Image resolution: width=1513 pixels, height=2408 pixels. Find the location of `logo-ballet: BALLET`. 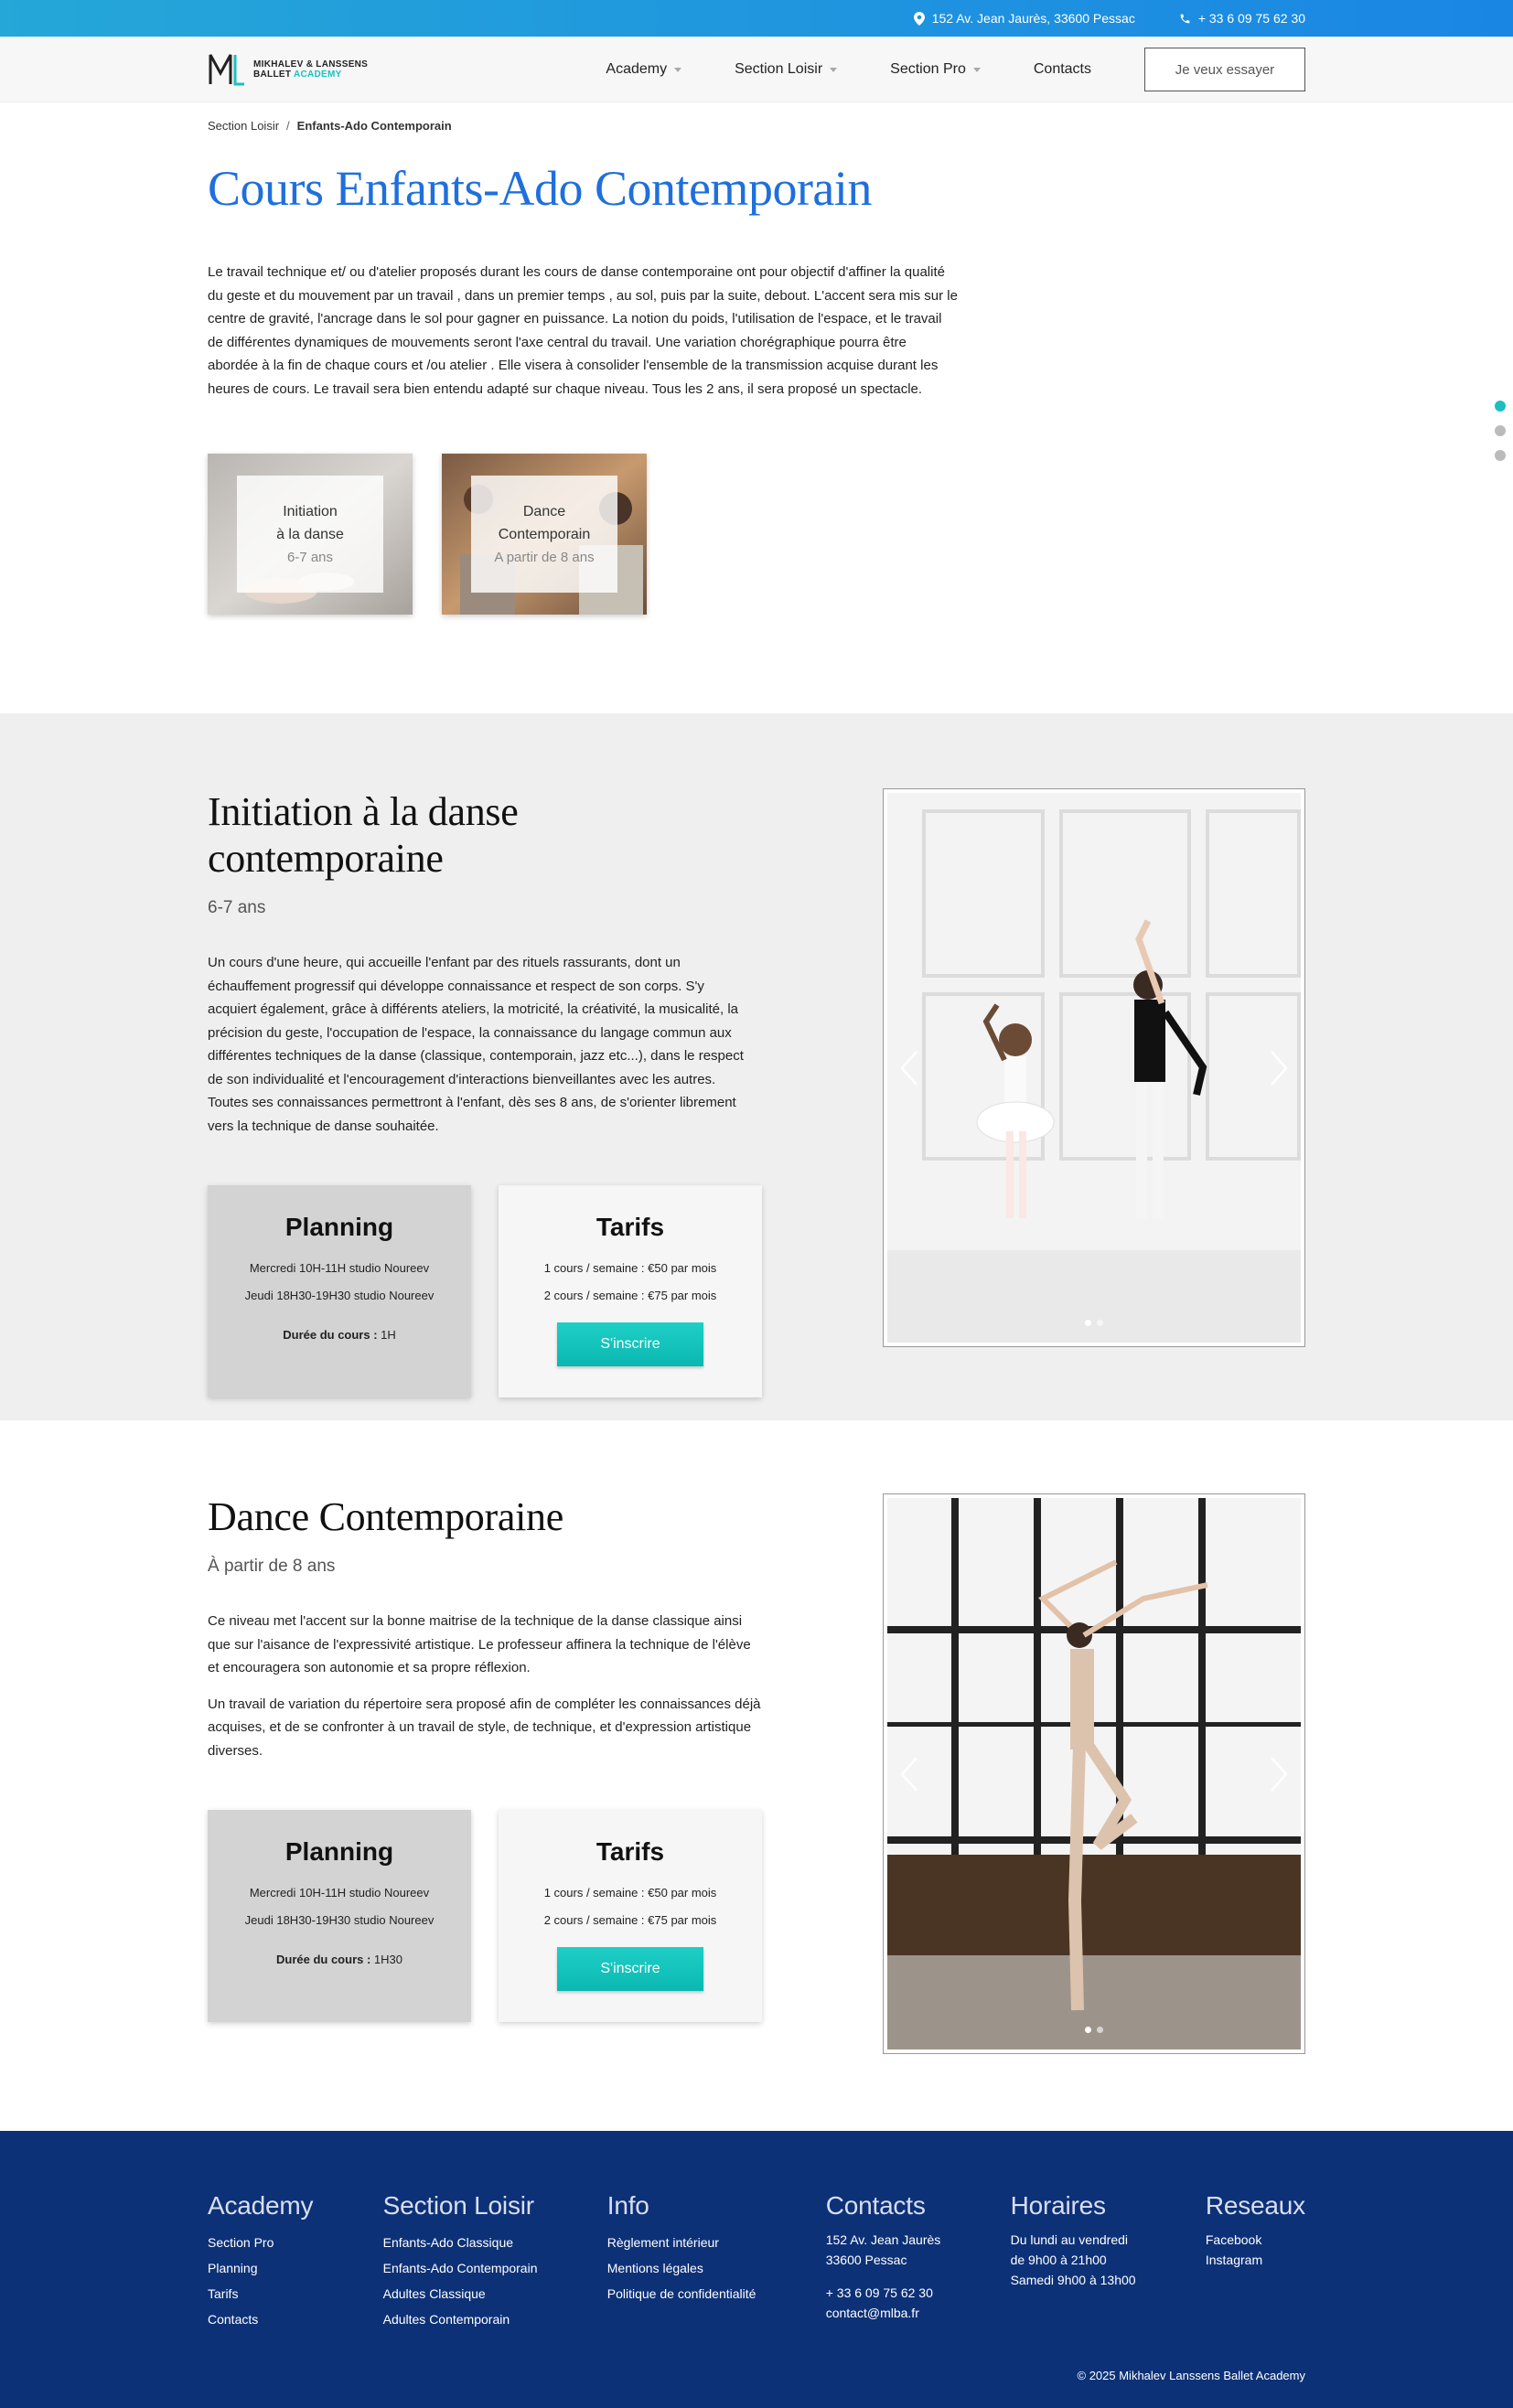

logo-ballet: BALLET is located at coordinates (272, 75).